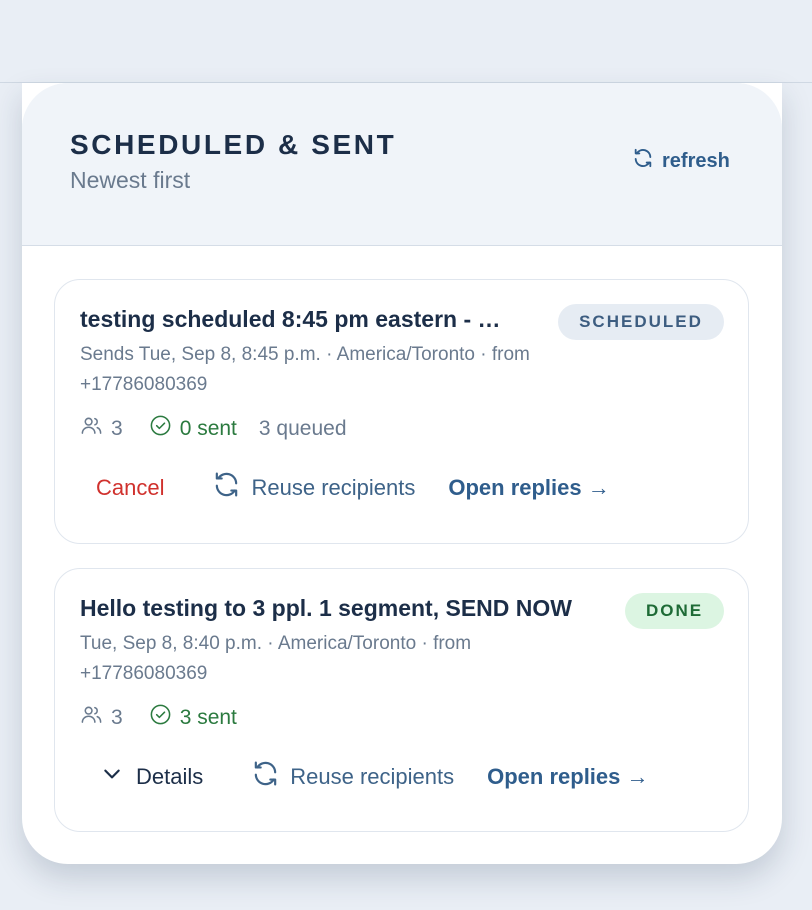 The width and height of the screenshot is (812, 910). I want to click on status-badge: SCHEDULED, so click(641, 322).